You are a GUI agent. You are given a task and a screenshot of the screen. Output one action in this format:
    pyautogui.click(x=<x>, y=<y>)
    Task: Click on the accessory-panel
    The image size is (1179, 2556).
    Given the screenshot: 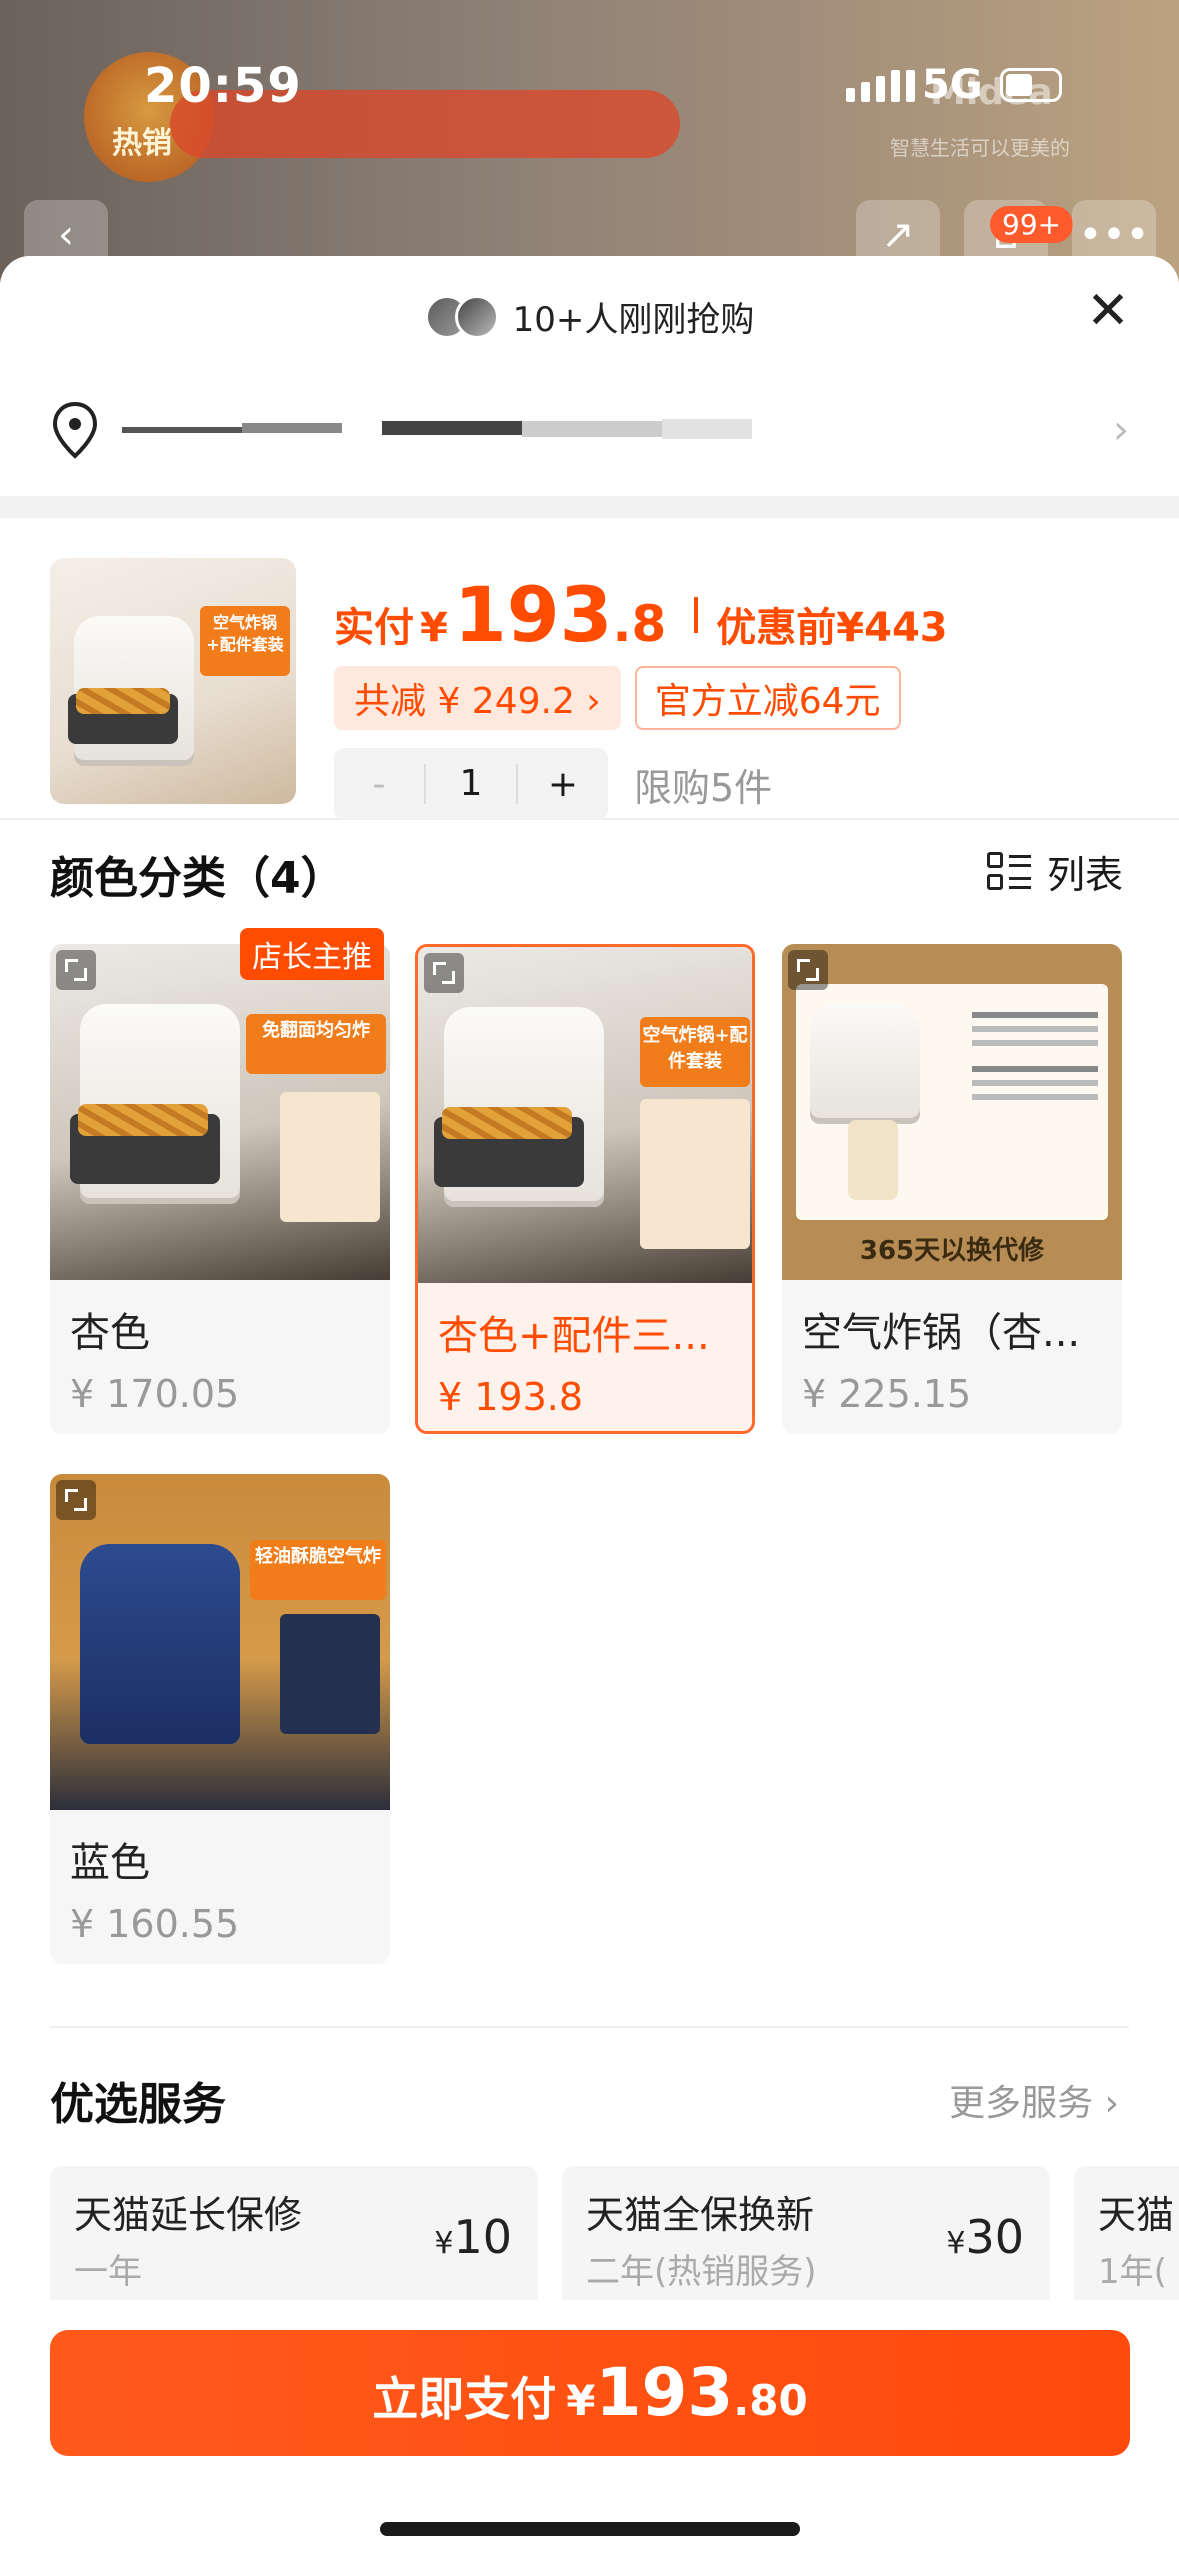 What is the action you would take?
    pyautogui.click(x=695, y=1174)
    